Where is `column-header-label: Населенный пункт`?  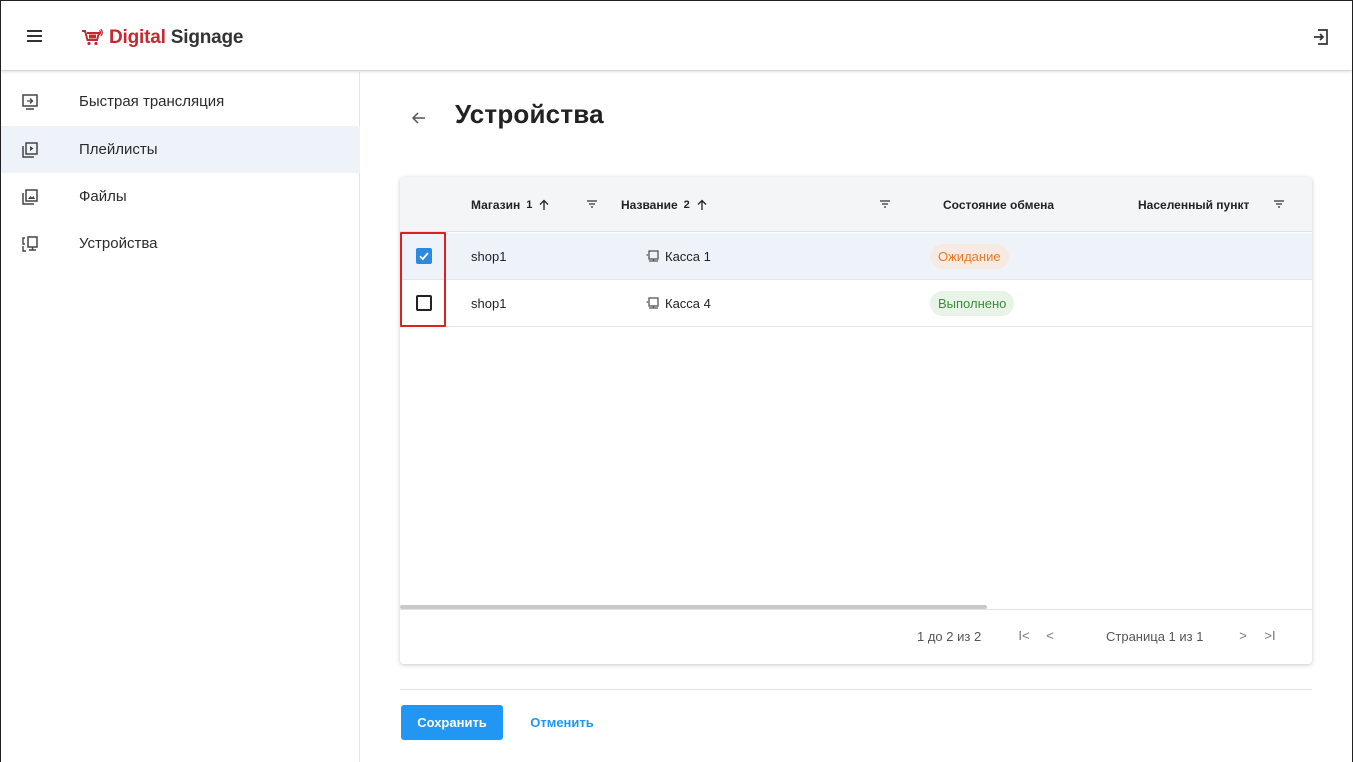
column-header-label: Населенный пункт is located at coordinates (1194, 204).